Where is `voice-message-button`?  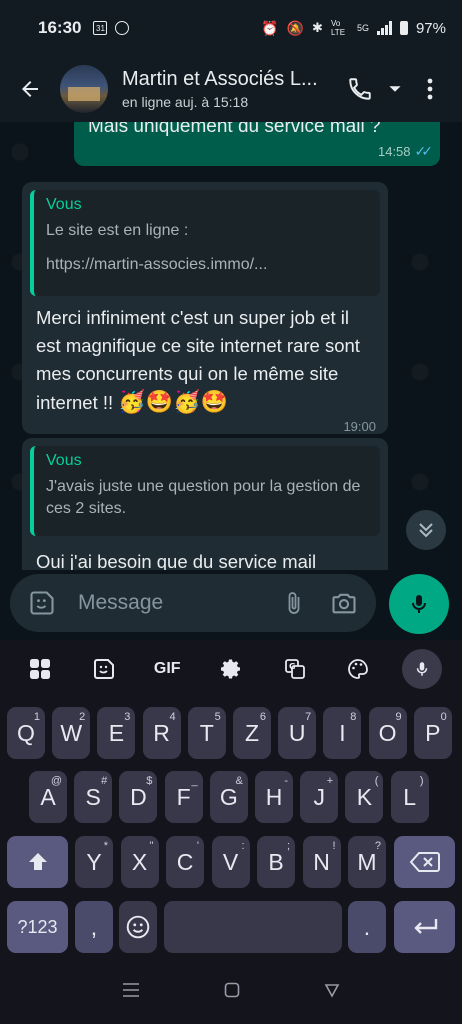 voice-message-button is located at coordinates (419, 604).